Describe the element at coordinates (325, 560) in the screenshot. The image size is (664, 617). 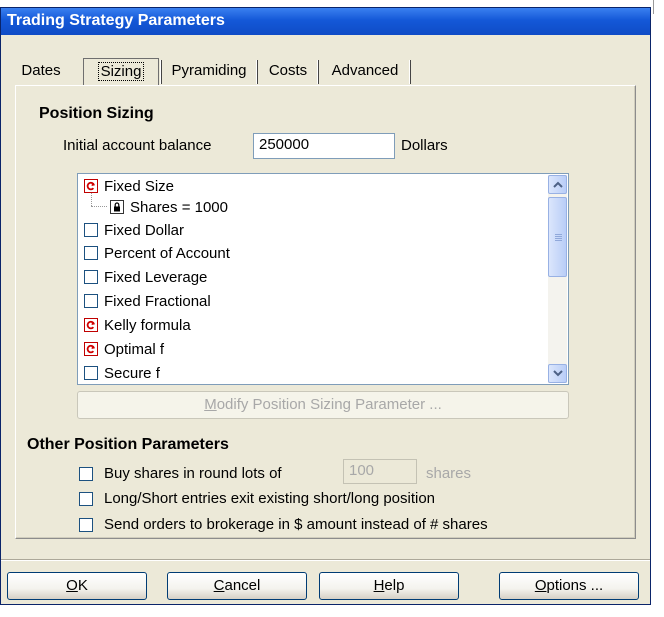
I see `bottom-divider` at that location.